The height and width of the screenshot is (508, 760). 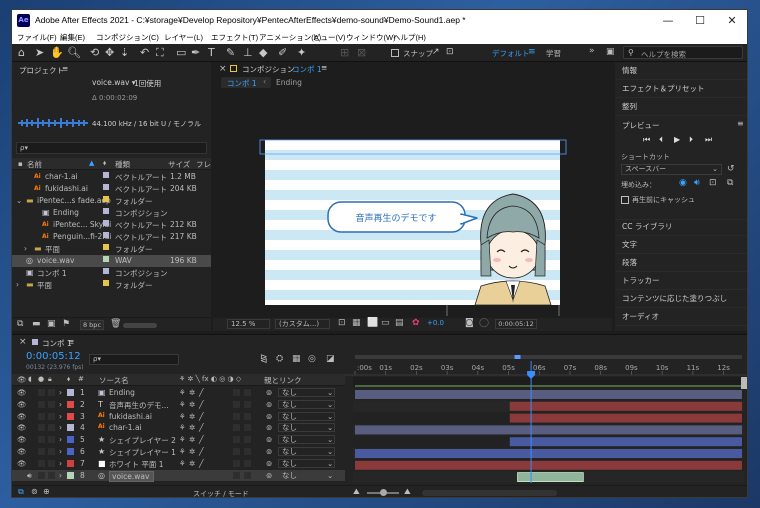 What do you see at coordinates (39, 52) in the screenshot?
I see `selection-tool-icon: ➤` at bounding box center [39, 52].